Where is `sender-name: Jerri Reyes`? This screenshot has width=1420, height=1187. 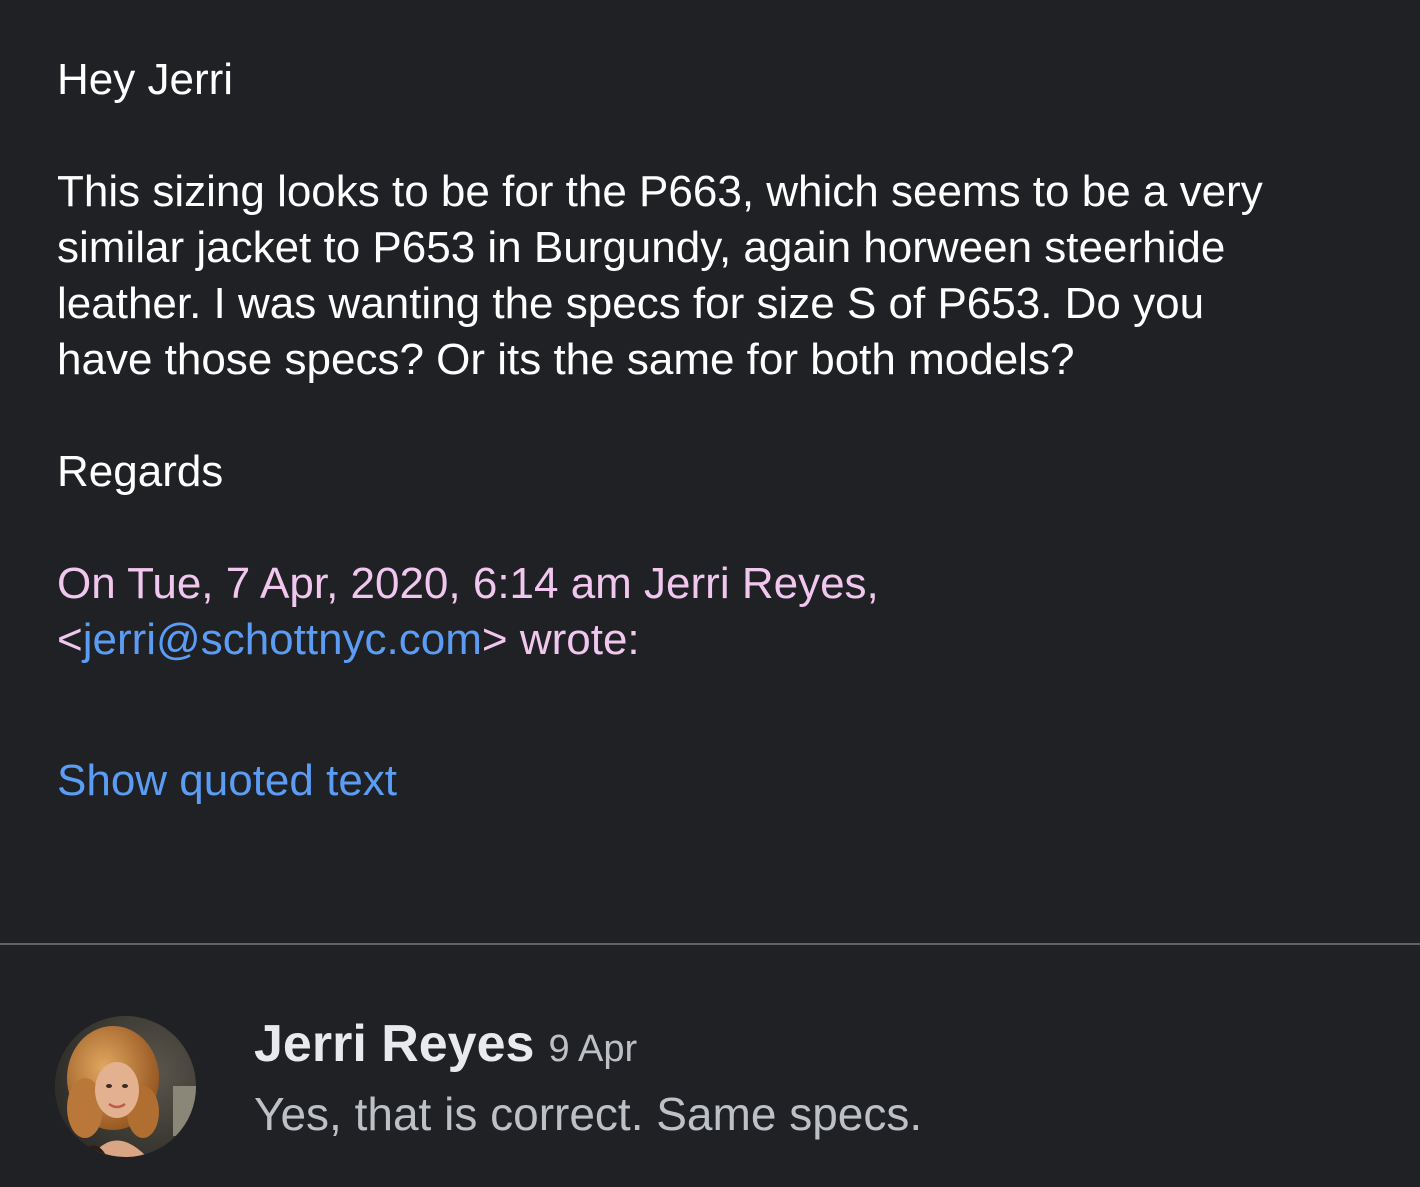 sender-name: Jerri Reyes is located at coordinates (394, 1044).